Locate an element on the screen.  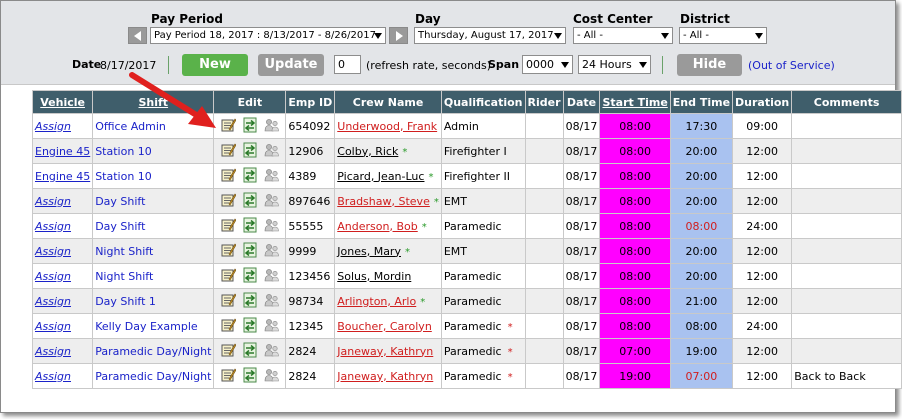
out-of-service-link: (Out of Service) is located at coordinates (791, 65).